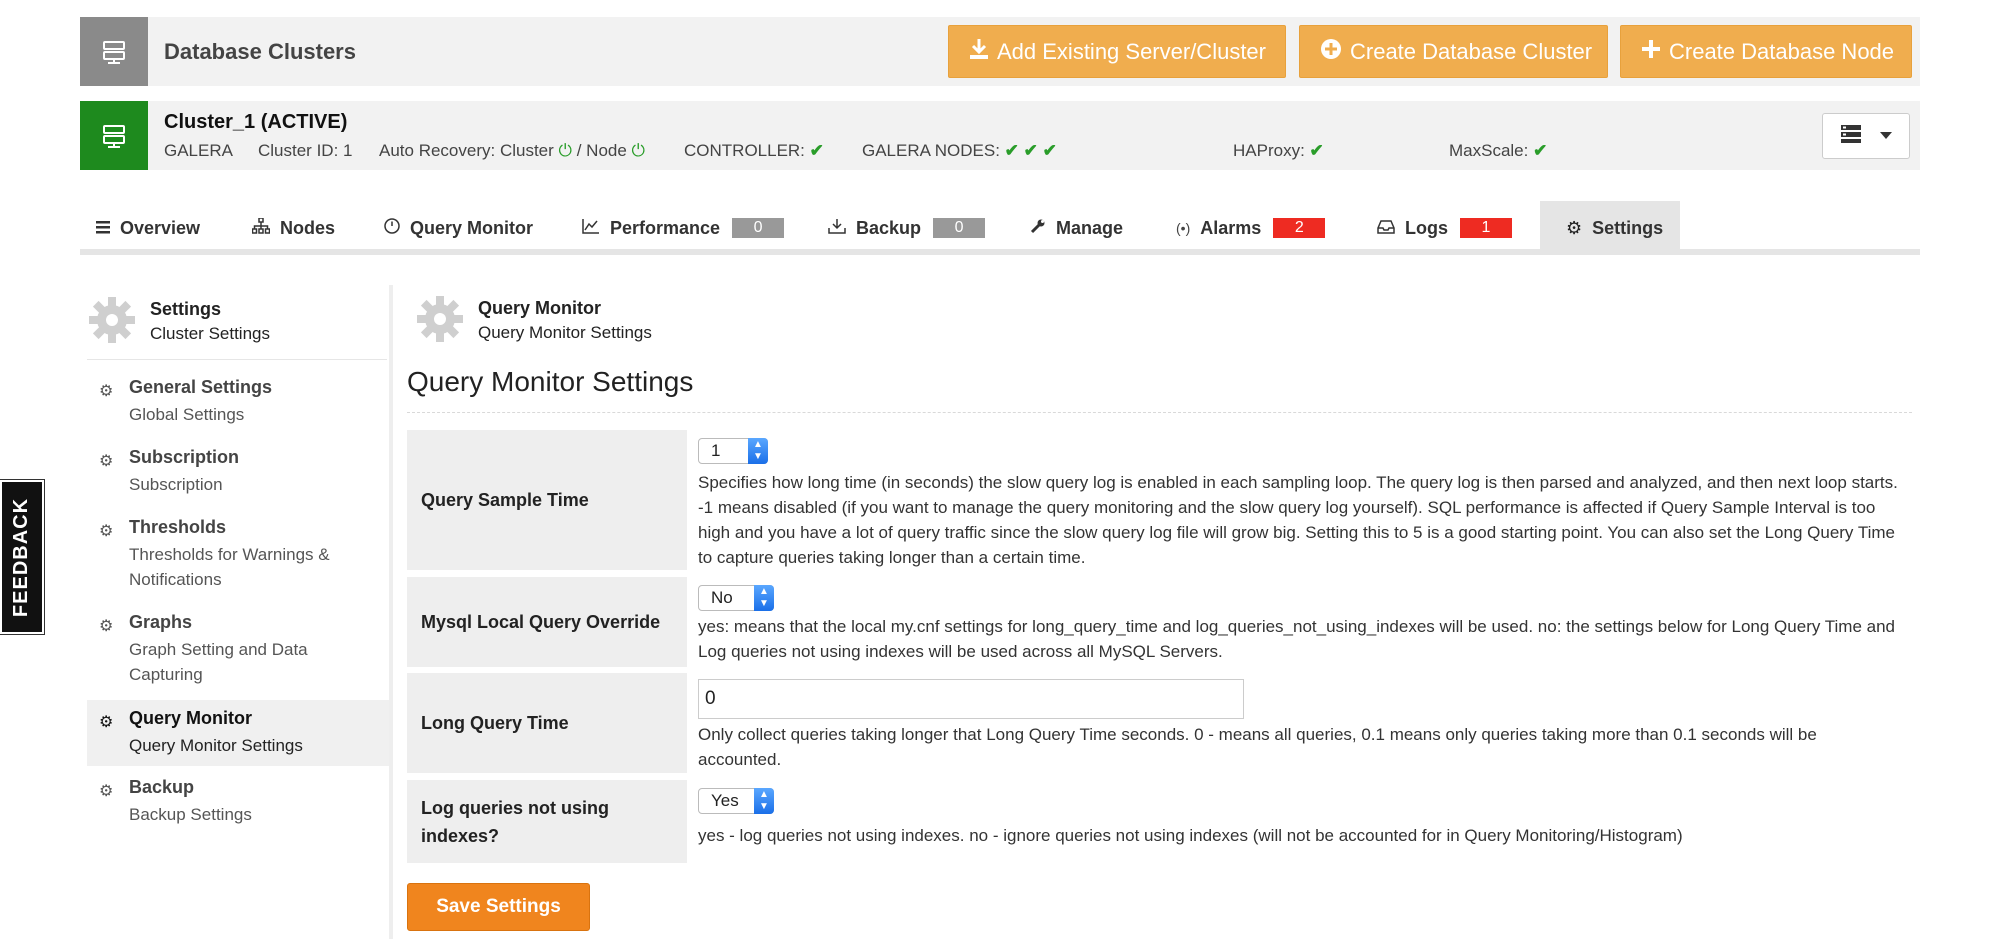 The image size is (1999, 939). Describe the element at coordinates (547, 723) in the screenshot. I see `field-label: Long Query Time` at that location.